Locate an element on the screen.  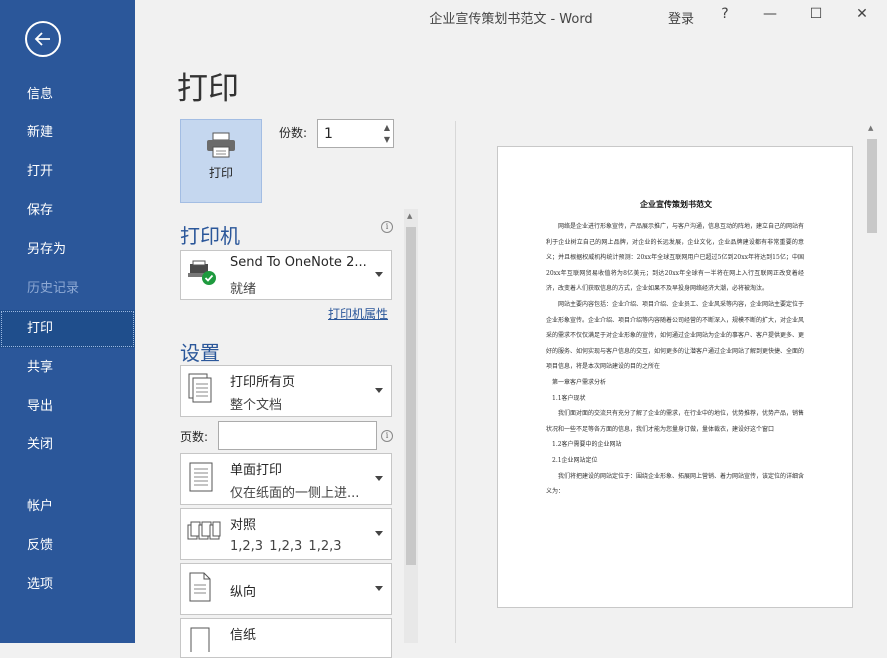
collate-icon is located at coordinates (204, 534).